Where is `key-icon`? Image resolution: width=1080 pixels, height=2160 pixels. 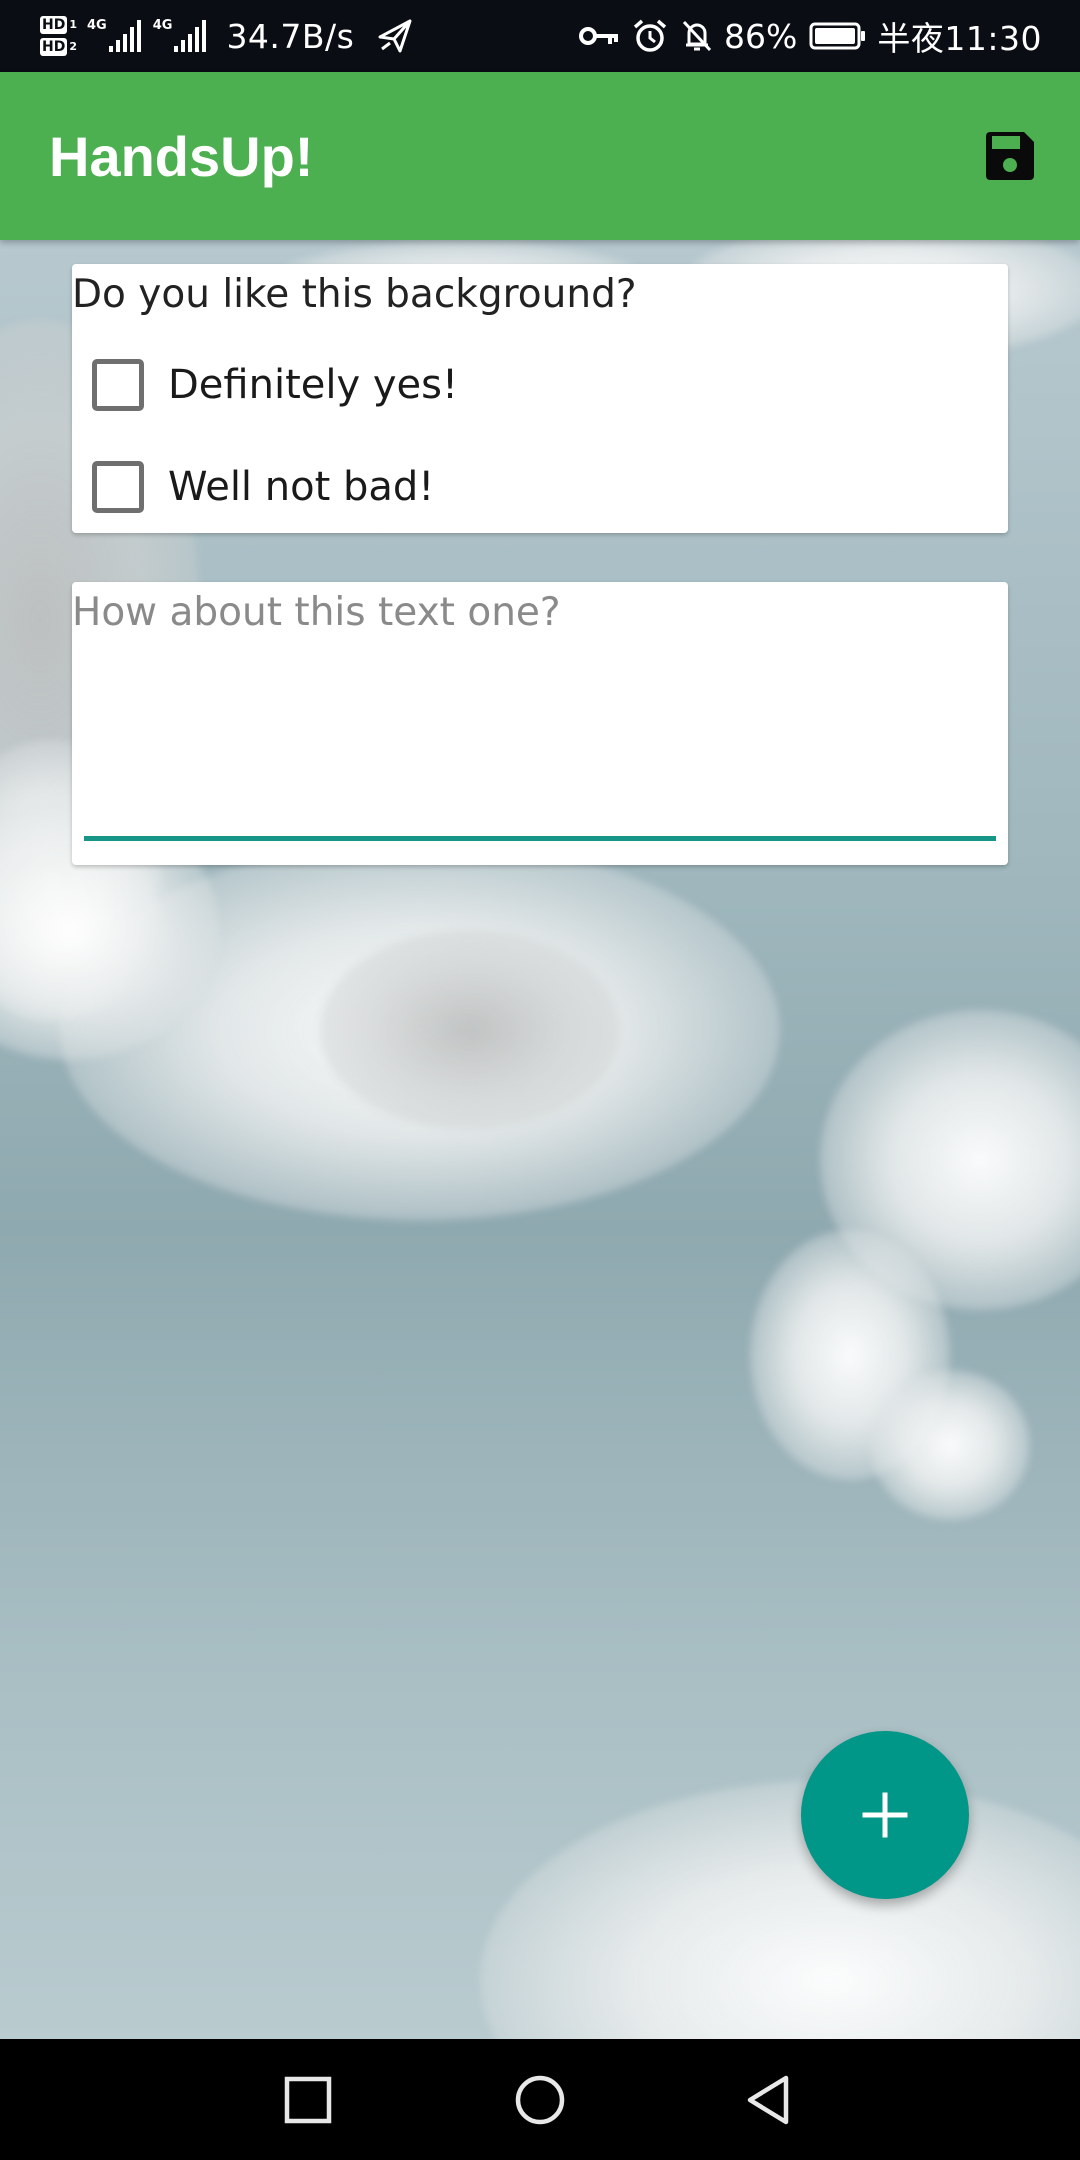 key-icon is located at coordinates (599, 36).